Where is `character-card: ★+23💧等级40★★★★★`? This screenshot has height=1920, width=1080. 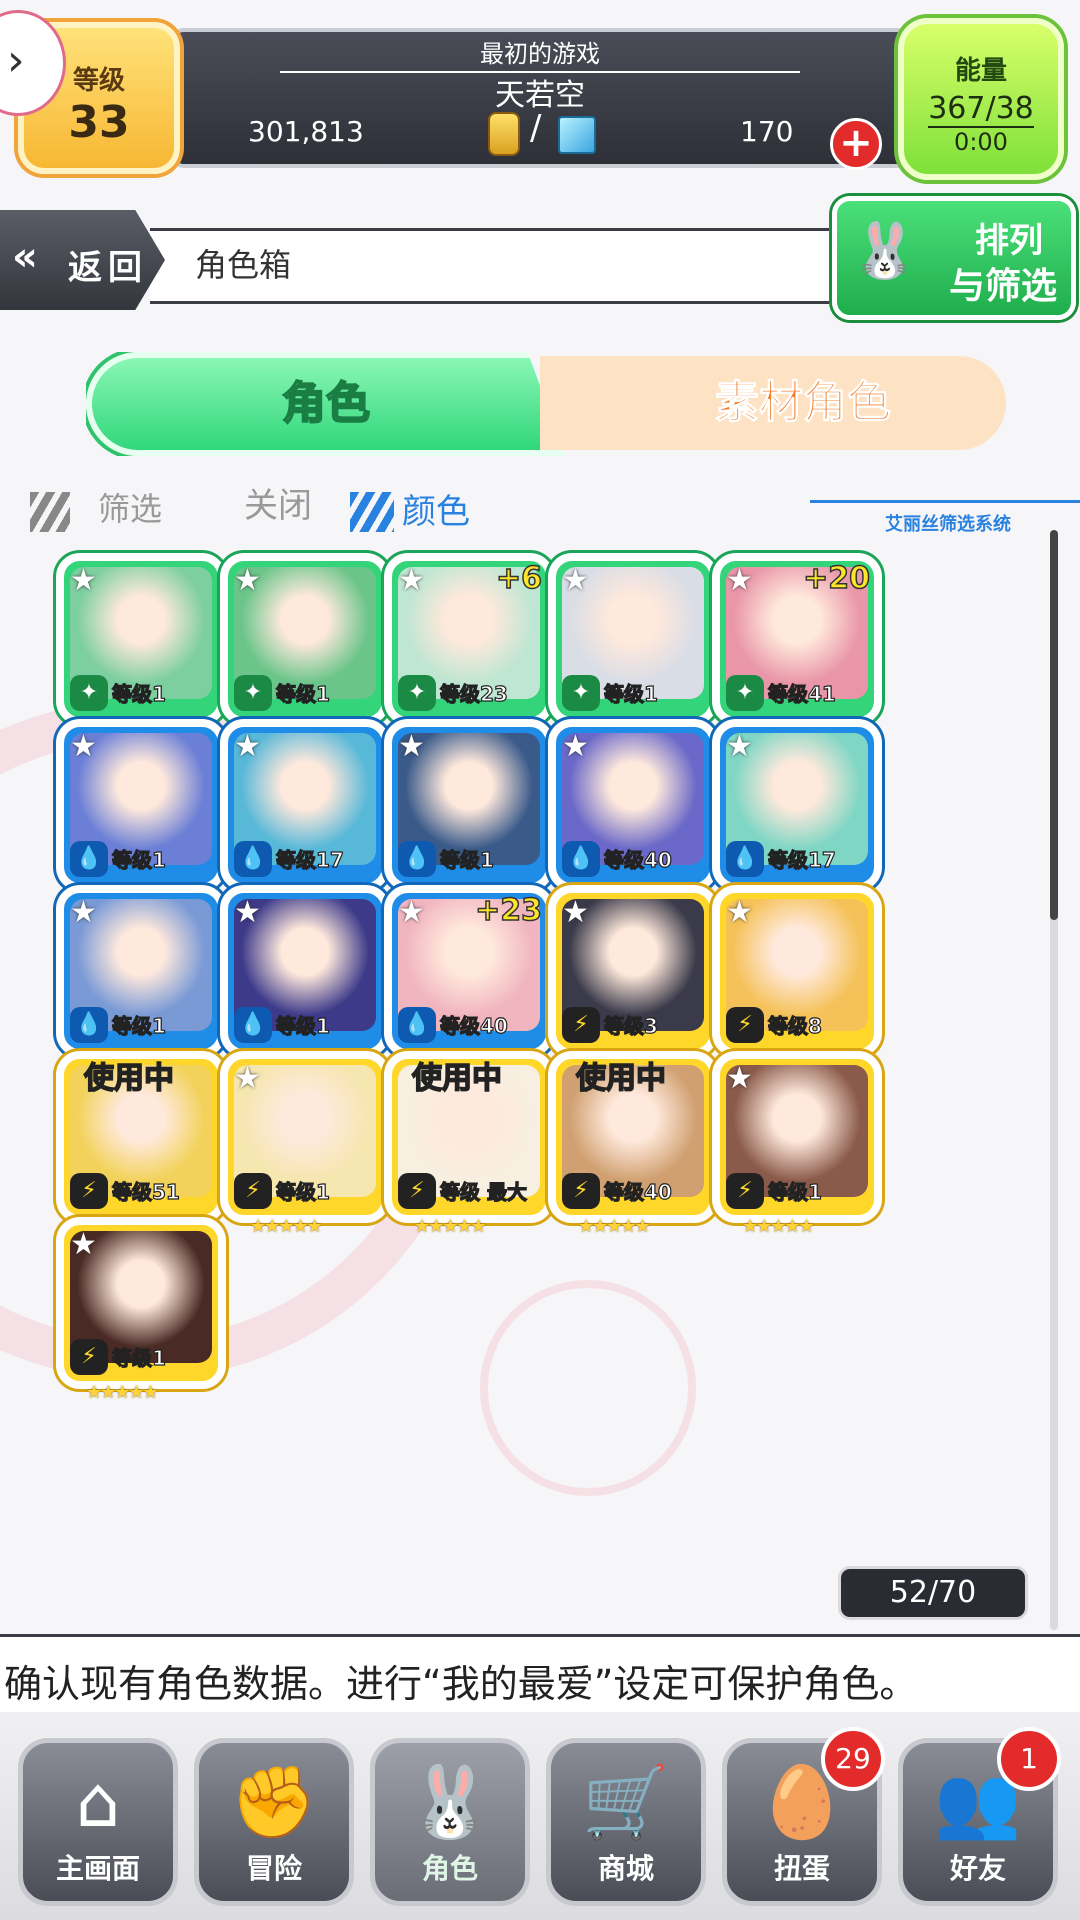 character-card: ★+23💧等级40★★★★★ is located at coordinates (469, 978).